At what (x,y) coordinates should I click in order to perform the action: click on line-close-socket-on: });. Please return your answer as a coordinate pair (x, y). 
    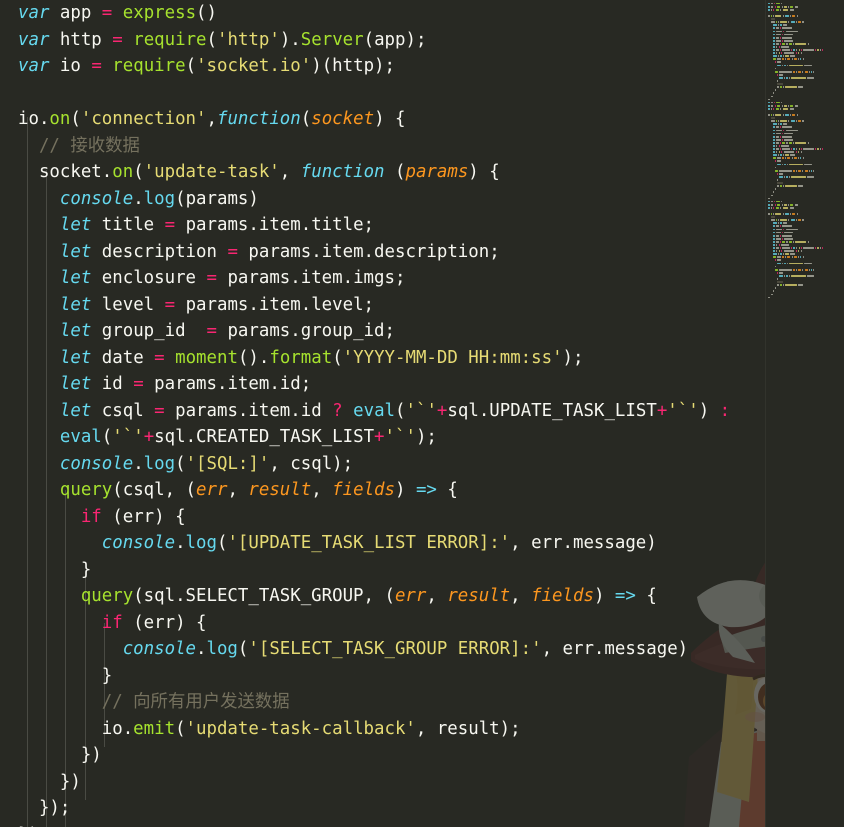
    Looking at the image, I should click on (382, 808).